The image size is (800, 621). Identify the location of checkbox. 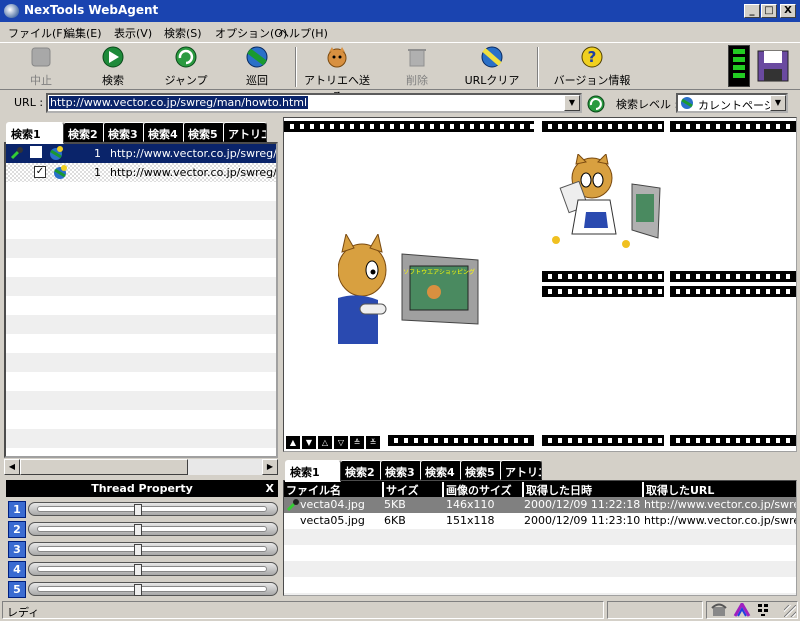
(36, 152).